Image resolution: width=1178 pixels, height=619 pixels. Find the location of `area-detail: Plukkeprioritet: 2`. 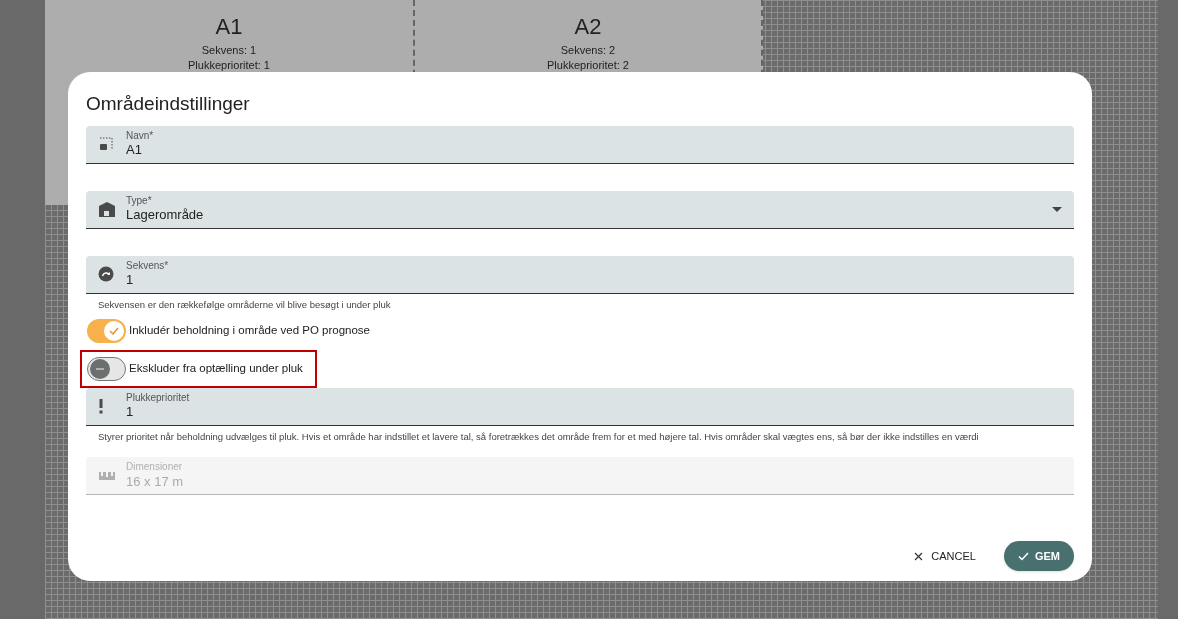

area-detail: Plukkeprioritet: 2 is located at coordinates (588, 65).